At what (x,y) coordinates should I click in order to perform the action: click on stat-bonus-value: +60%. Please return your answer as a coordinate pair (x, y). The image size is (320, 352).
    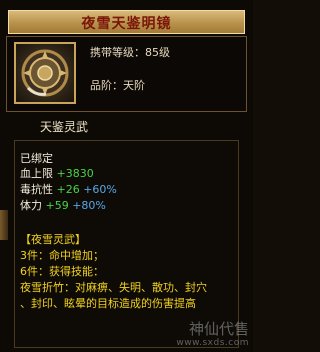
    Looking at the image, I should click on (100, 189).